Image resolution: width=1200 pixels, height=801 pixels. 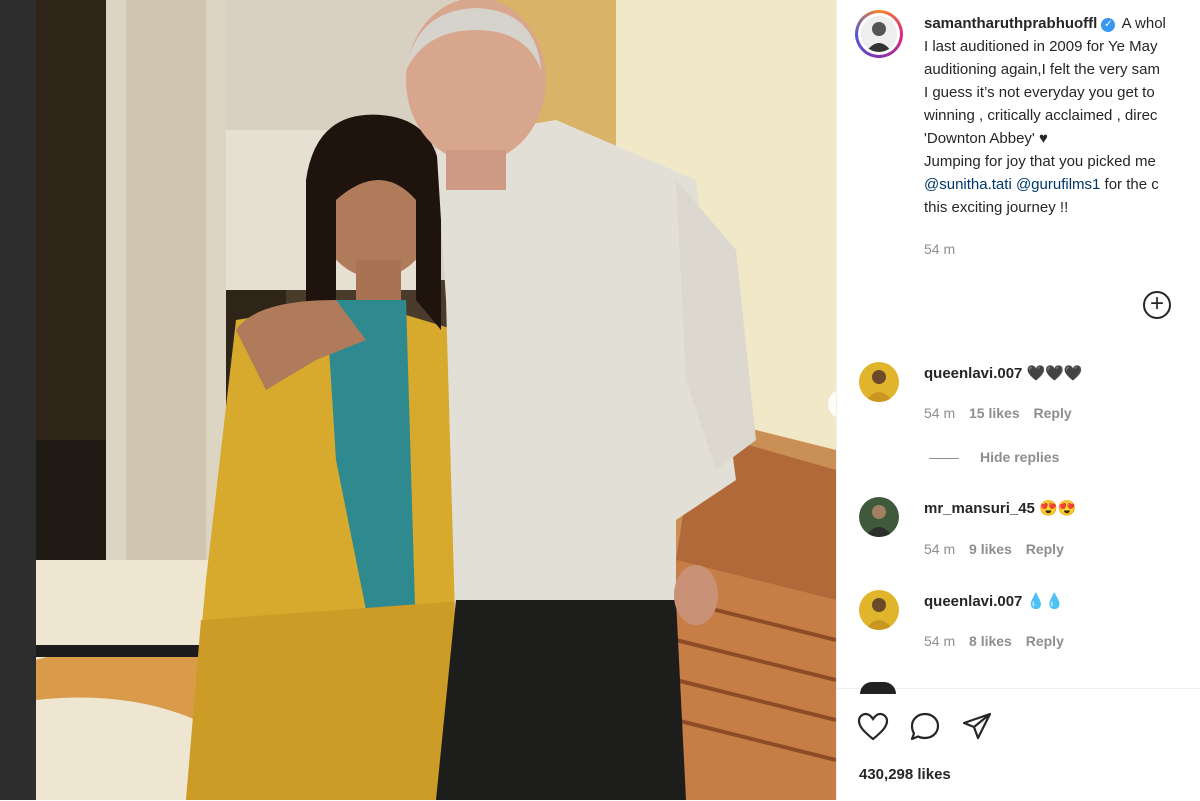 I want to click on plus-circle-icon: +, so click(x=1156, y=303).